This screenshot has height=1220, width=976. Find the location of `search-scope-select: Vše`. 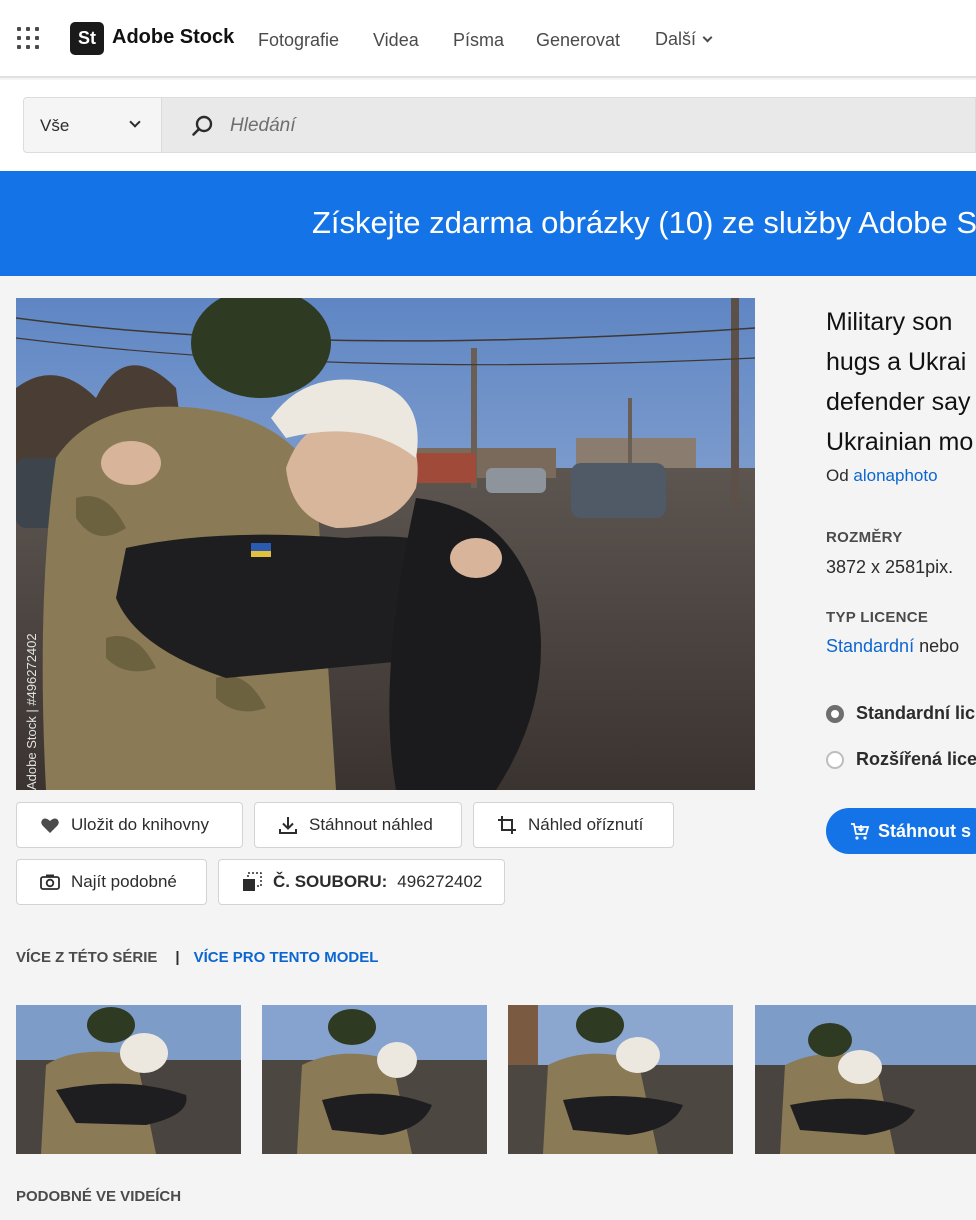

search-scope-select: Vše is located at coordinates (92, 125).